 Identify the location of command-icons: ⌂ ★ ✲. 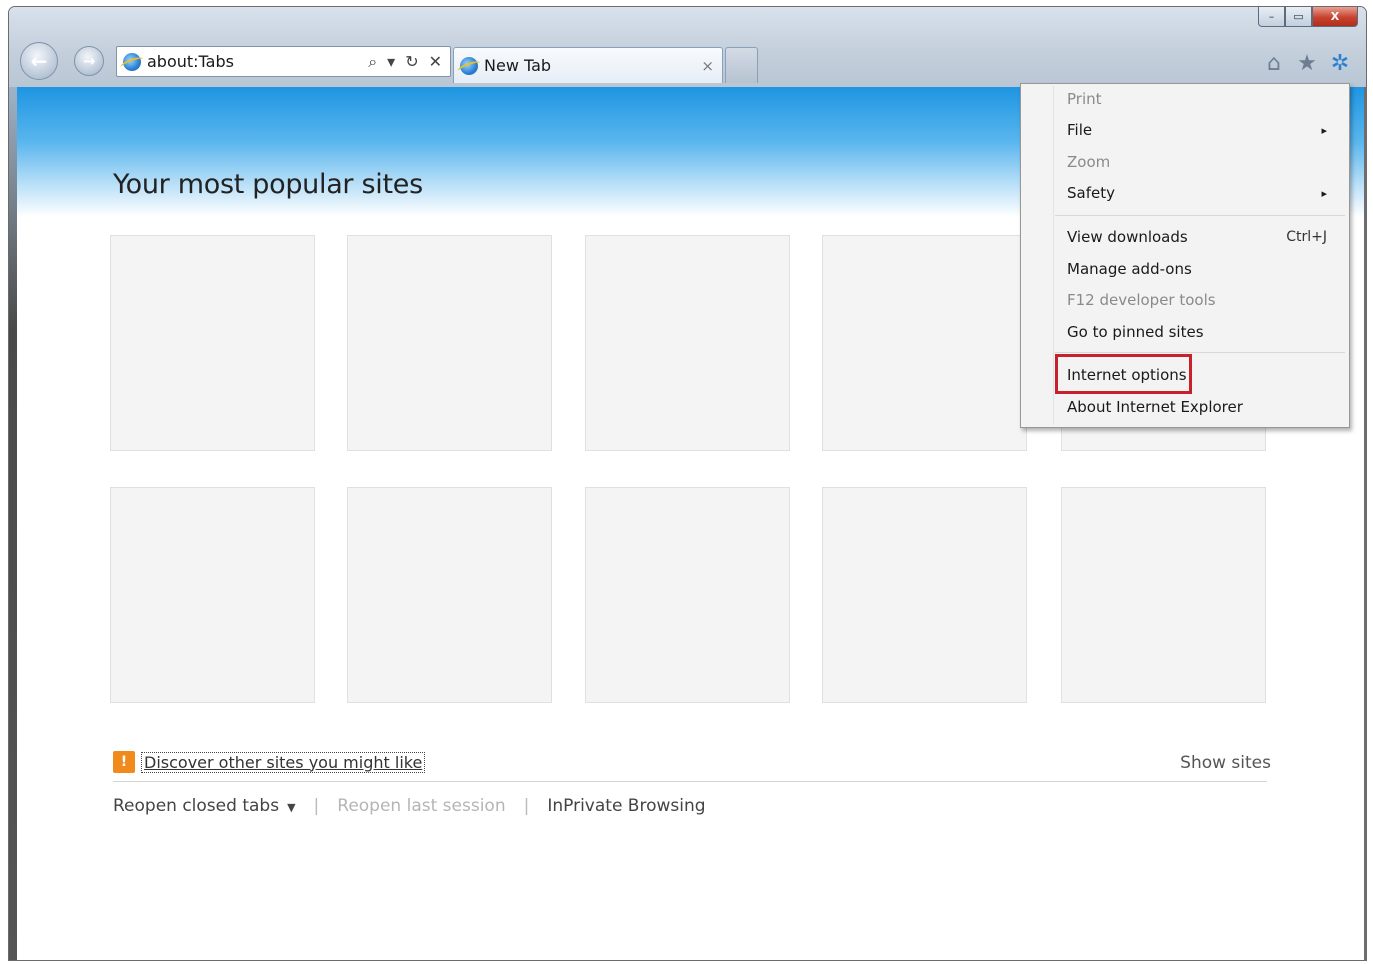
(1307, 63).